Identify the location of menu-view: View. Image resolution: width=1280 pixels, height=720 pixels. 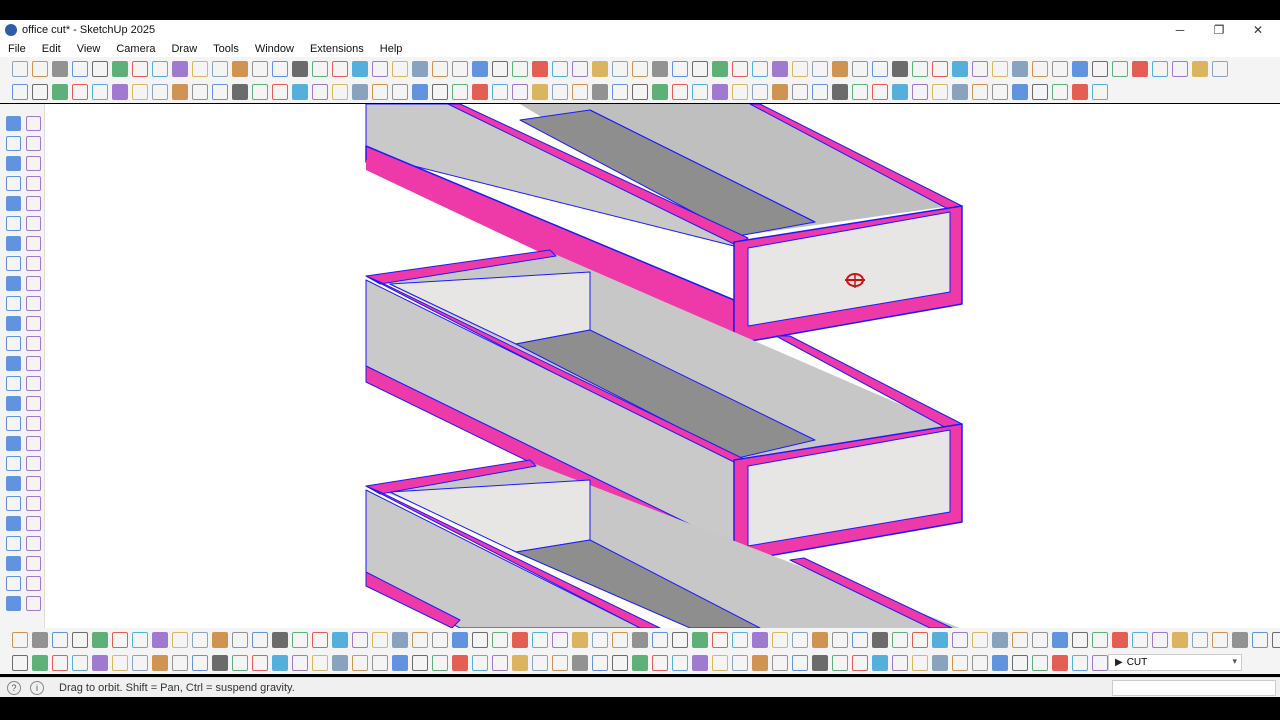
(89, 49).